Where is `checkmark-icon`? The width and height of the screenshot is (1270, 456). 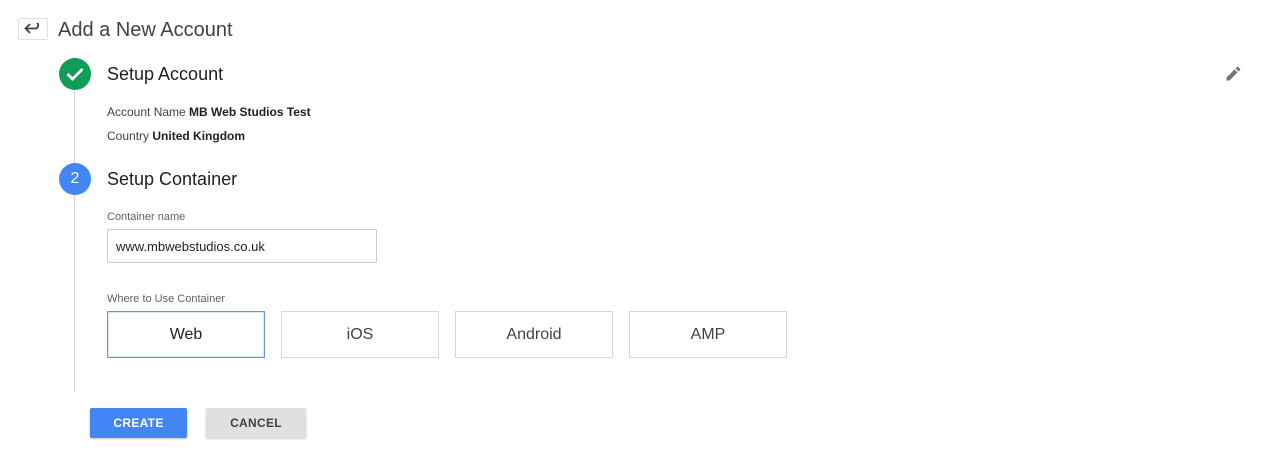
checkmark-icon is located at coordinates (75, 74).